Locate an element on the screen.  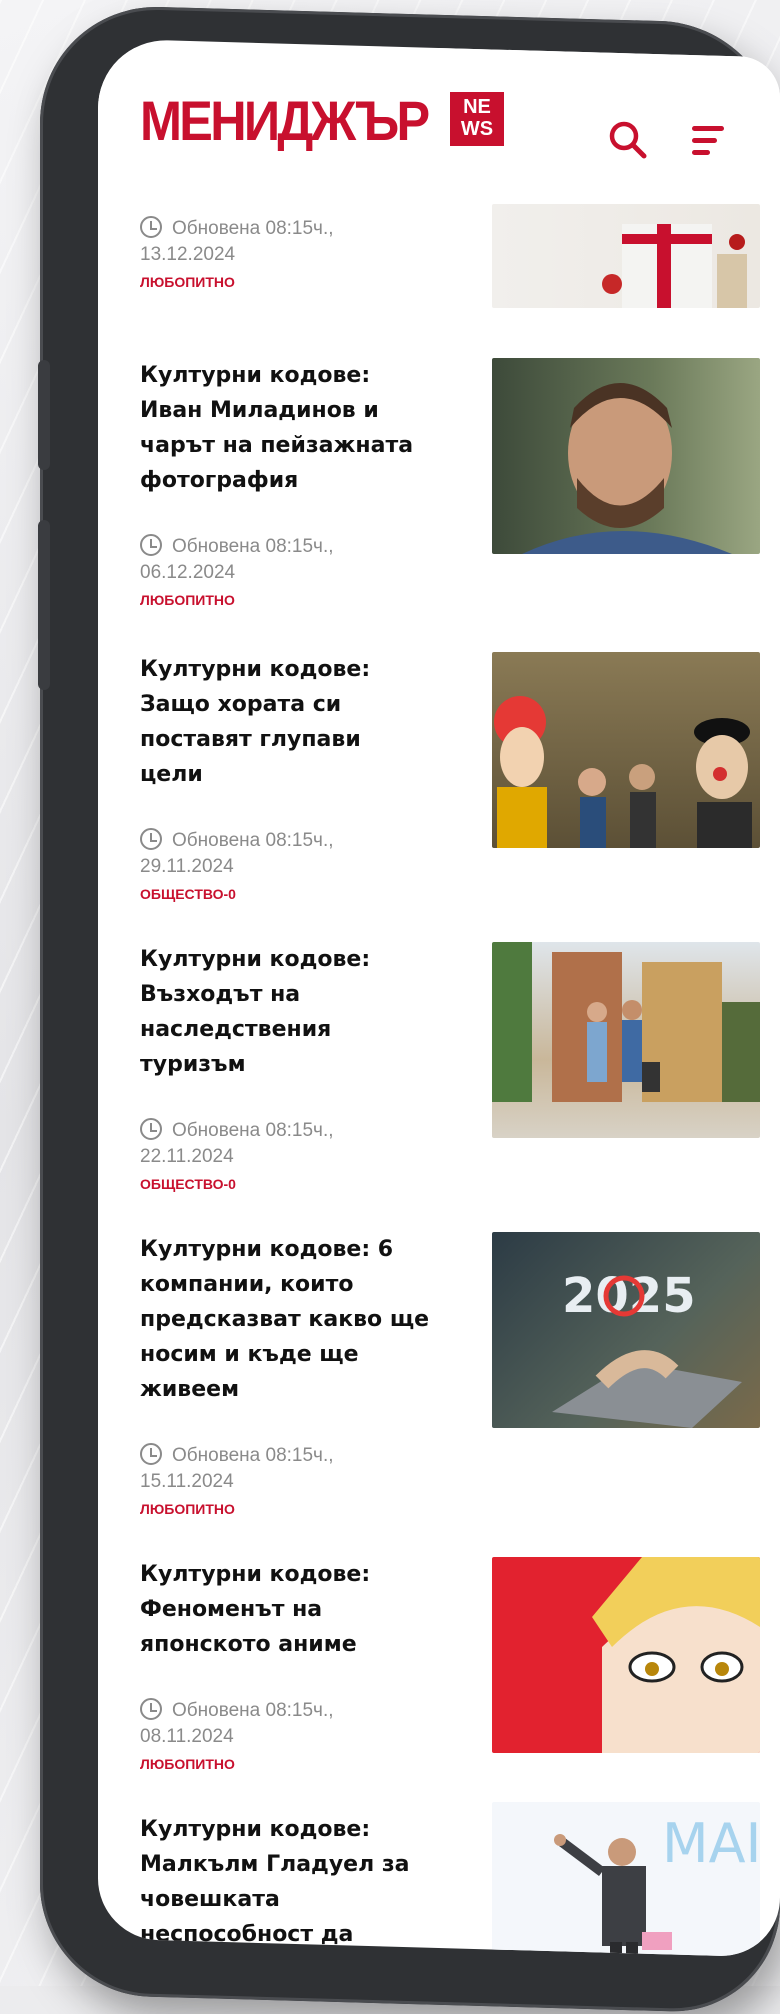
site-header: МЕНИДЖЪР NE WS is located at coordinates (439, 118).